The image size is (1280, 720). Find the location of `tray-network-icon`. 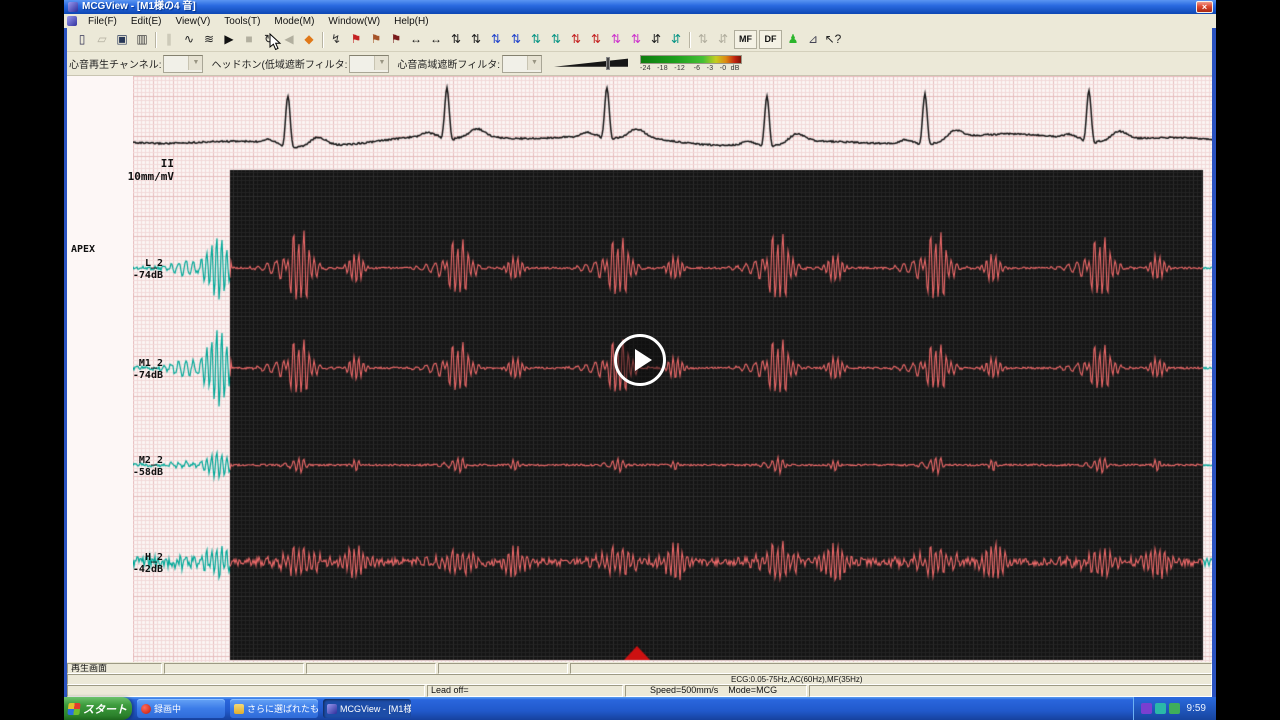

tray-network-icon is located at coordinates (1174, 708).